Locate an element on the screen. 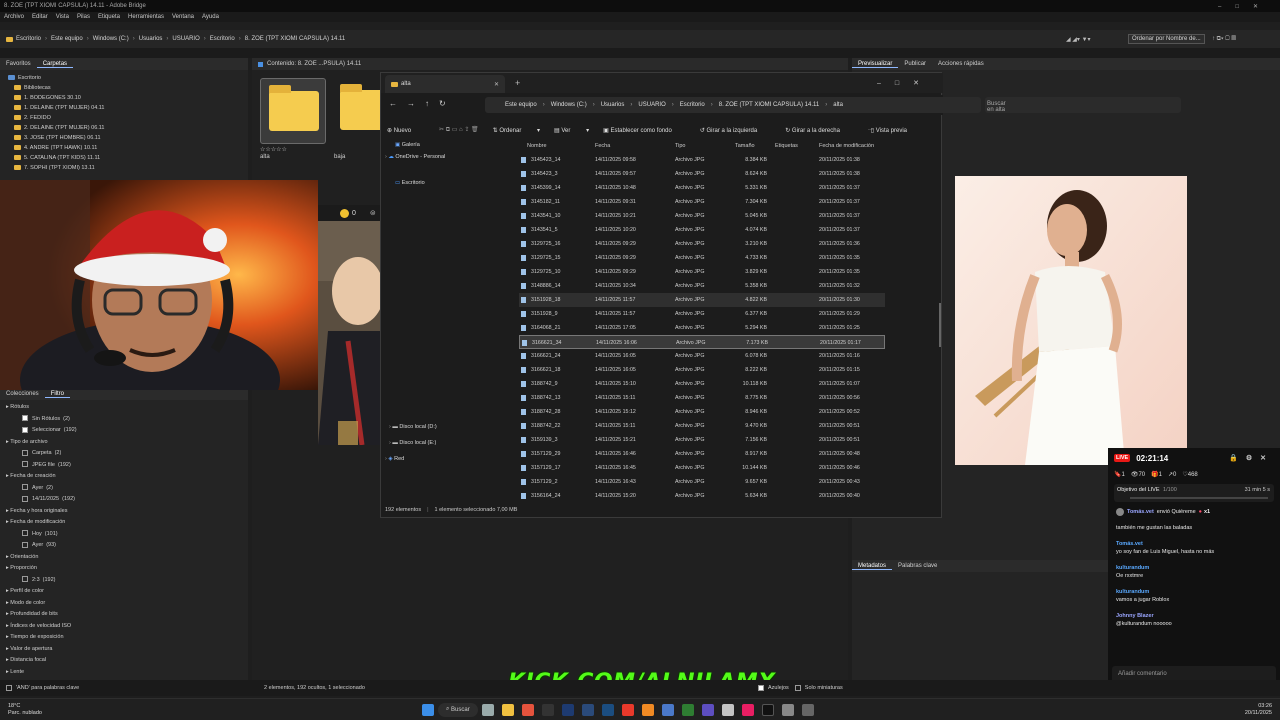  cut-copy-icons: ✂ ⧉ ▭ ⌂ ⇪ 🗑 is located at coordinates (459, 130).